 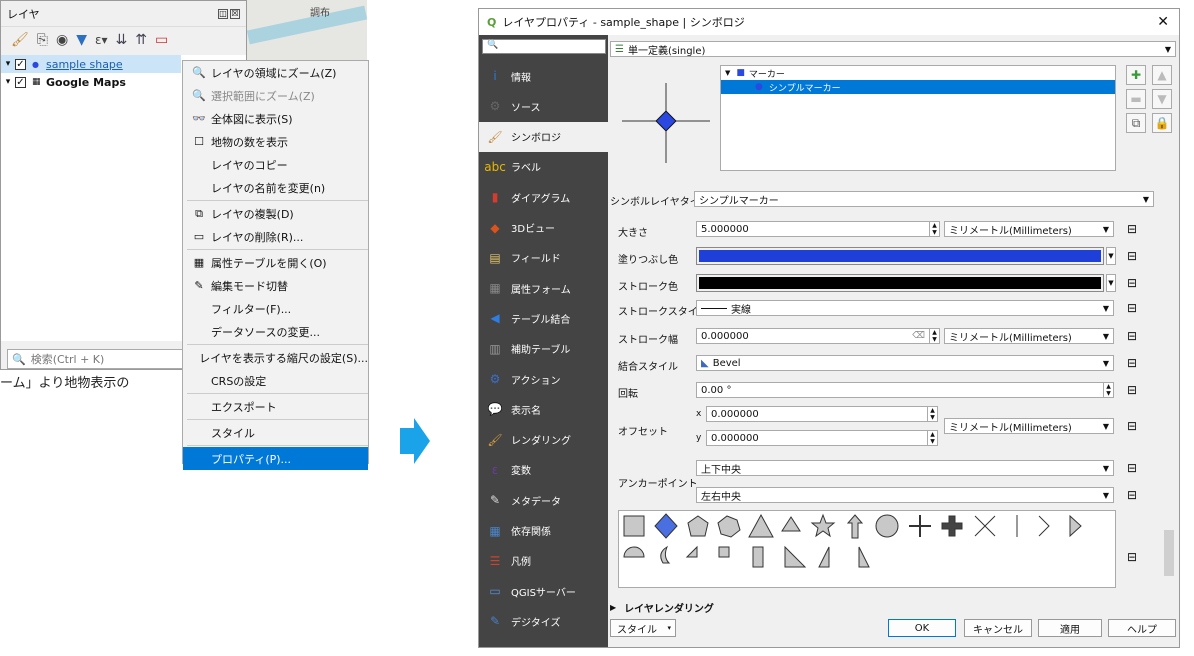 What do you see at coordinates (920, 526) in the screenshot?
I see `shape-cross` at bounding box center [920, 526].